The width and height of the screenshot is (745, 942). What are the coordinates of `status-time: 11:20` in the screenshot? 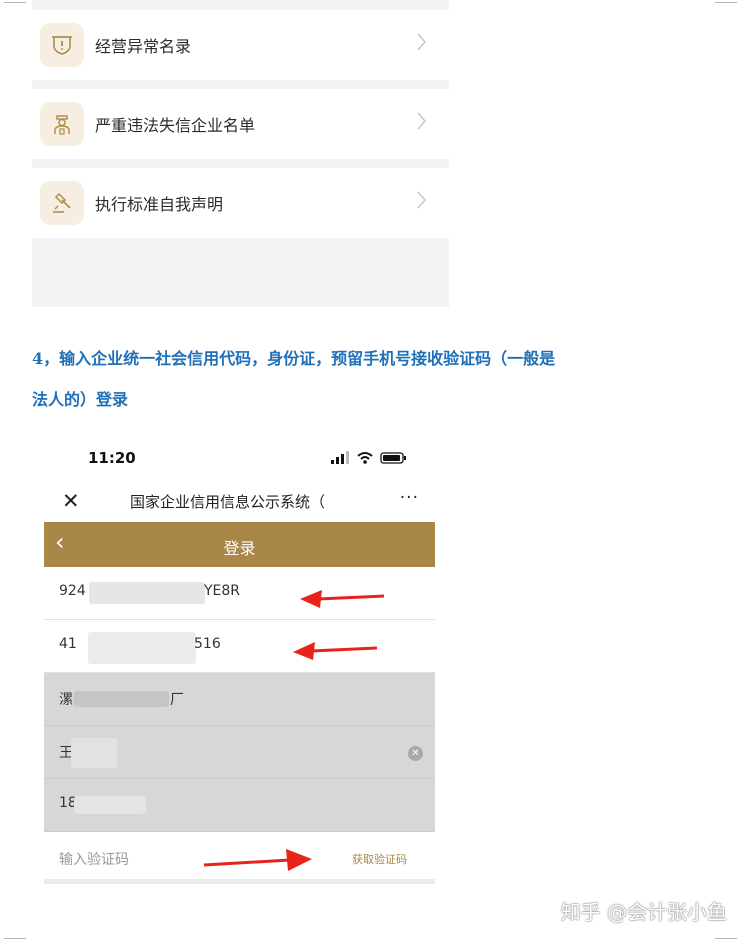 It's located at (112, 458).